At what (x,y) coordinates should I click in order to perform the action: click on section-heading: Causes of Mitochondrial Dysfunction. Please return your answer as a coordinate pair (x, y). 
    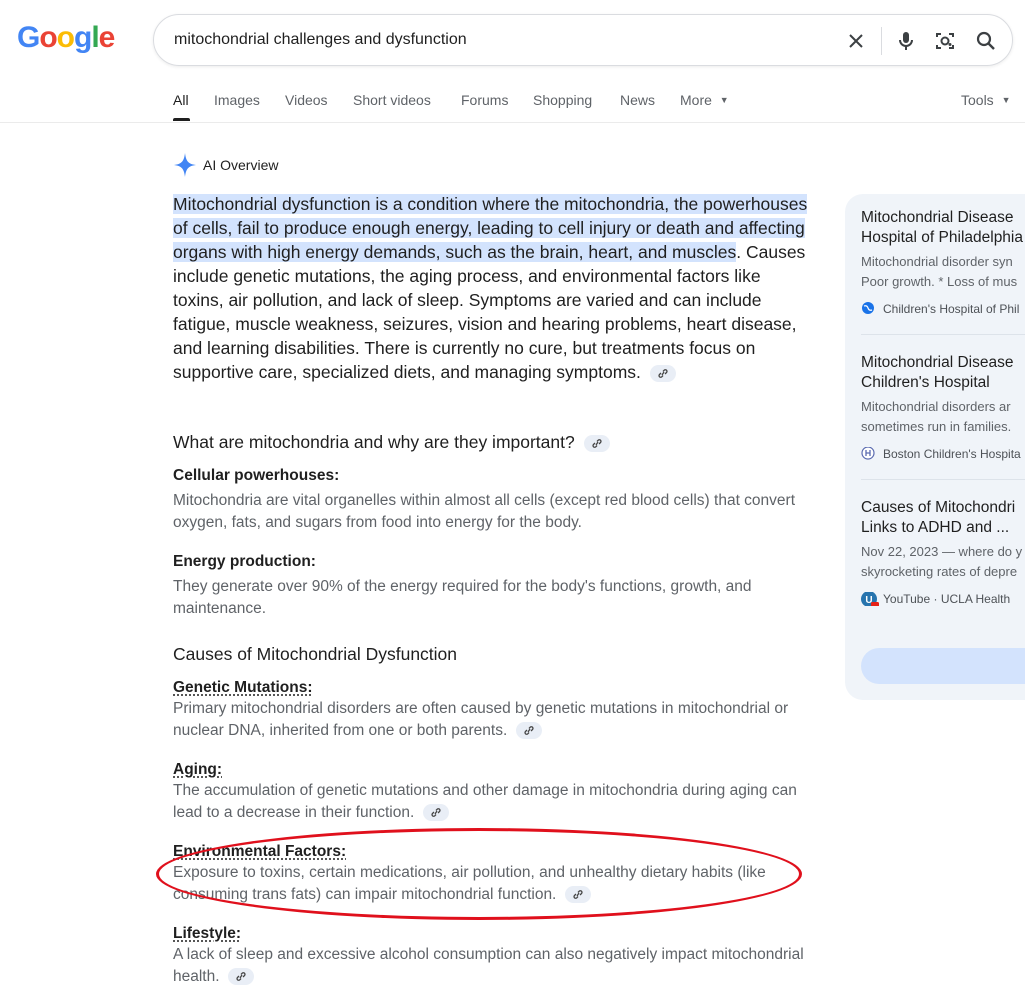
    Looking at the image, I should click on (315, 654).